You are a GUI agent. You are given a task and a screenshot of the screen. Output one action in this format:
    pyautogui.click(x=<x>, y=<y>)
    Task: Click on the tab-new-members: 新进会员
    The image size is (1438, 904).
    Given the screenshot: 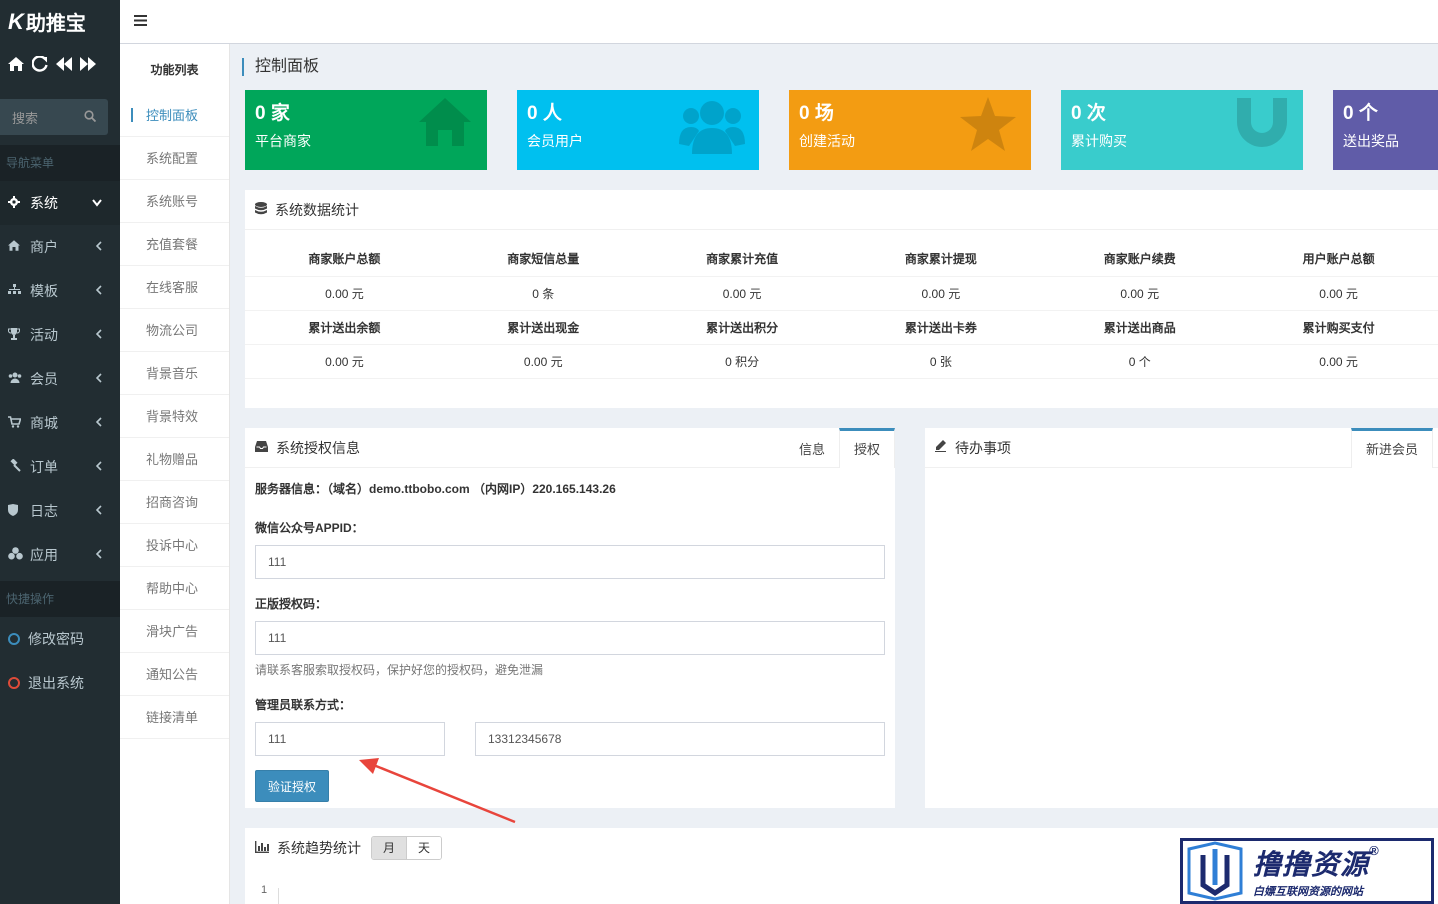 What is the action you would take?
    pyautogui.click(x=1391, y=448)
    